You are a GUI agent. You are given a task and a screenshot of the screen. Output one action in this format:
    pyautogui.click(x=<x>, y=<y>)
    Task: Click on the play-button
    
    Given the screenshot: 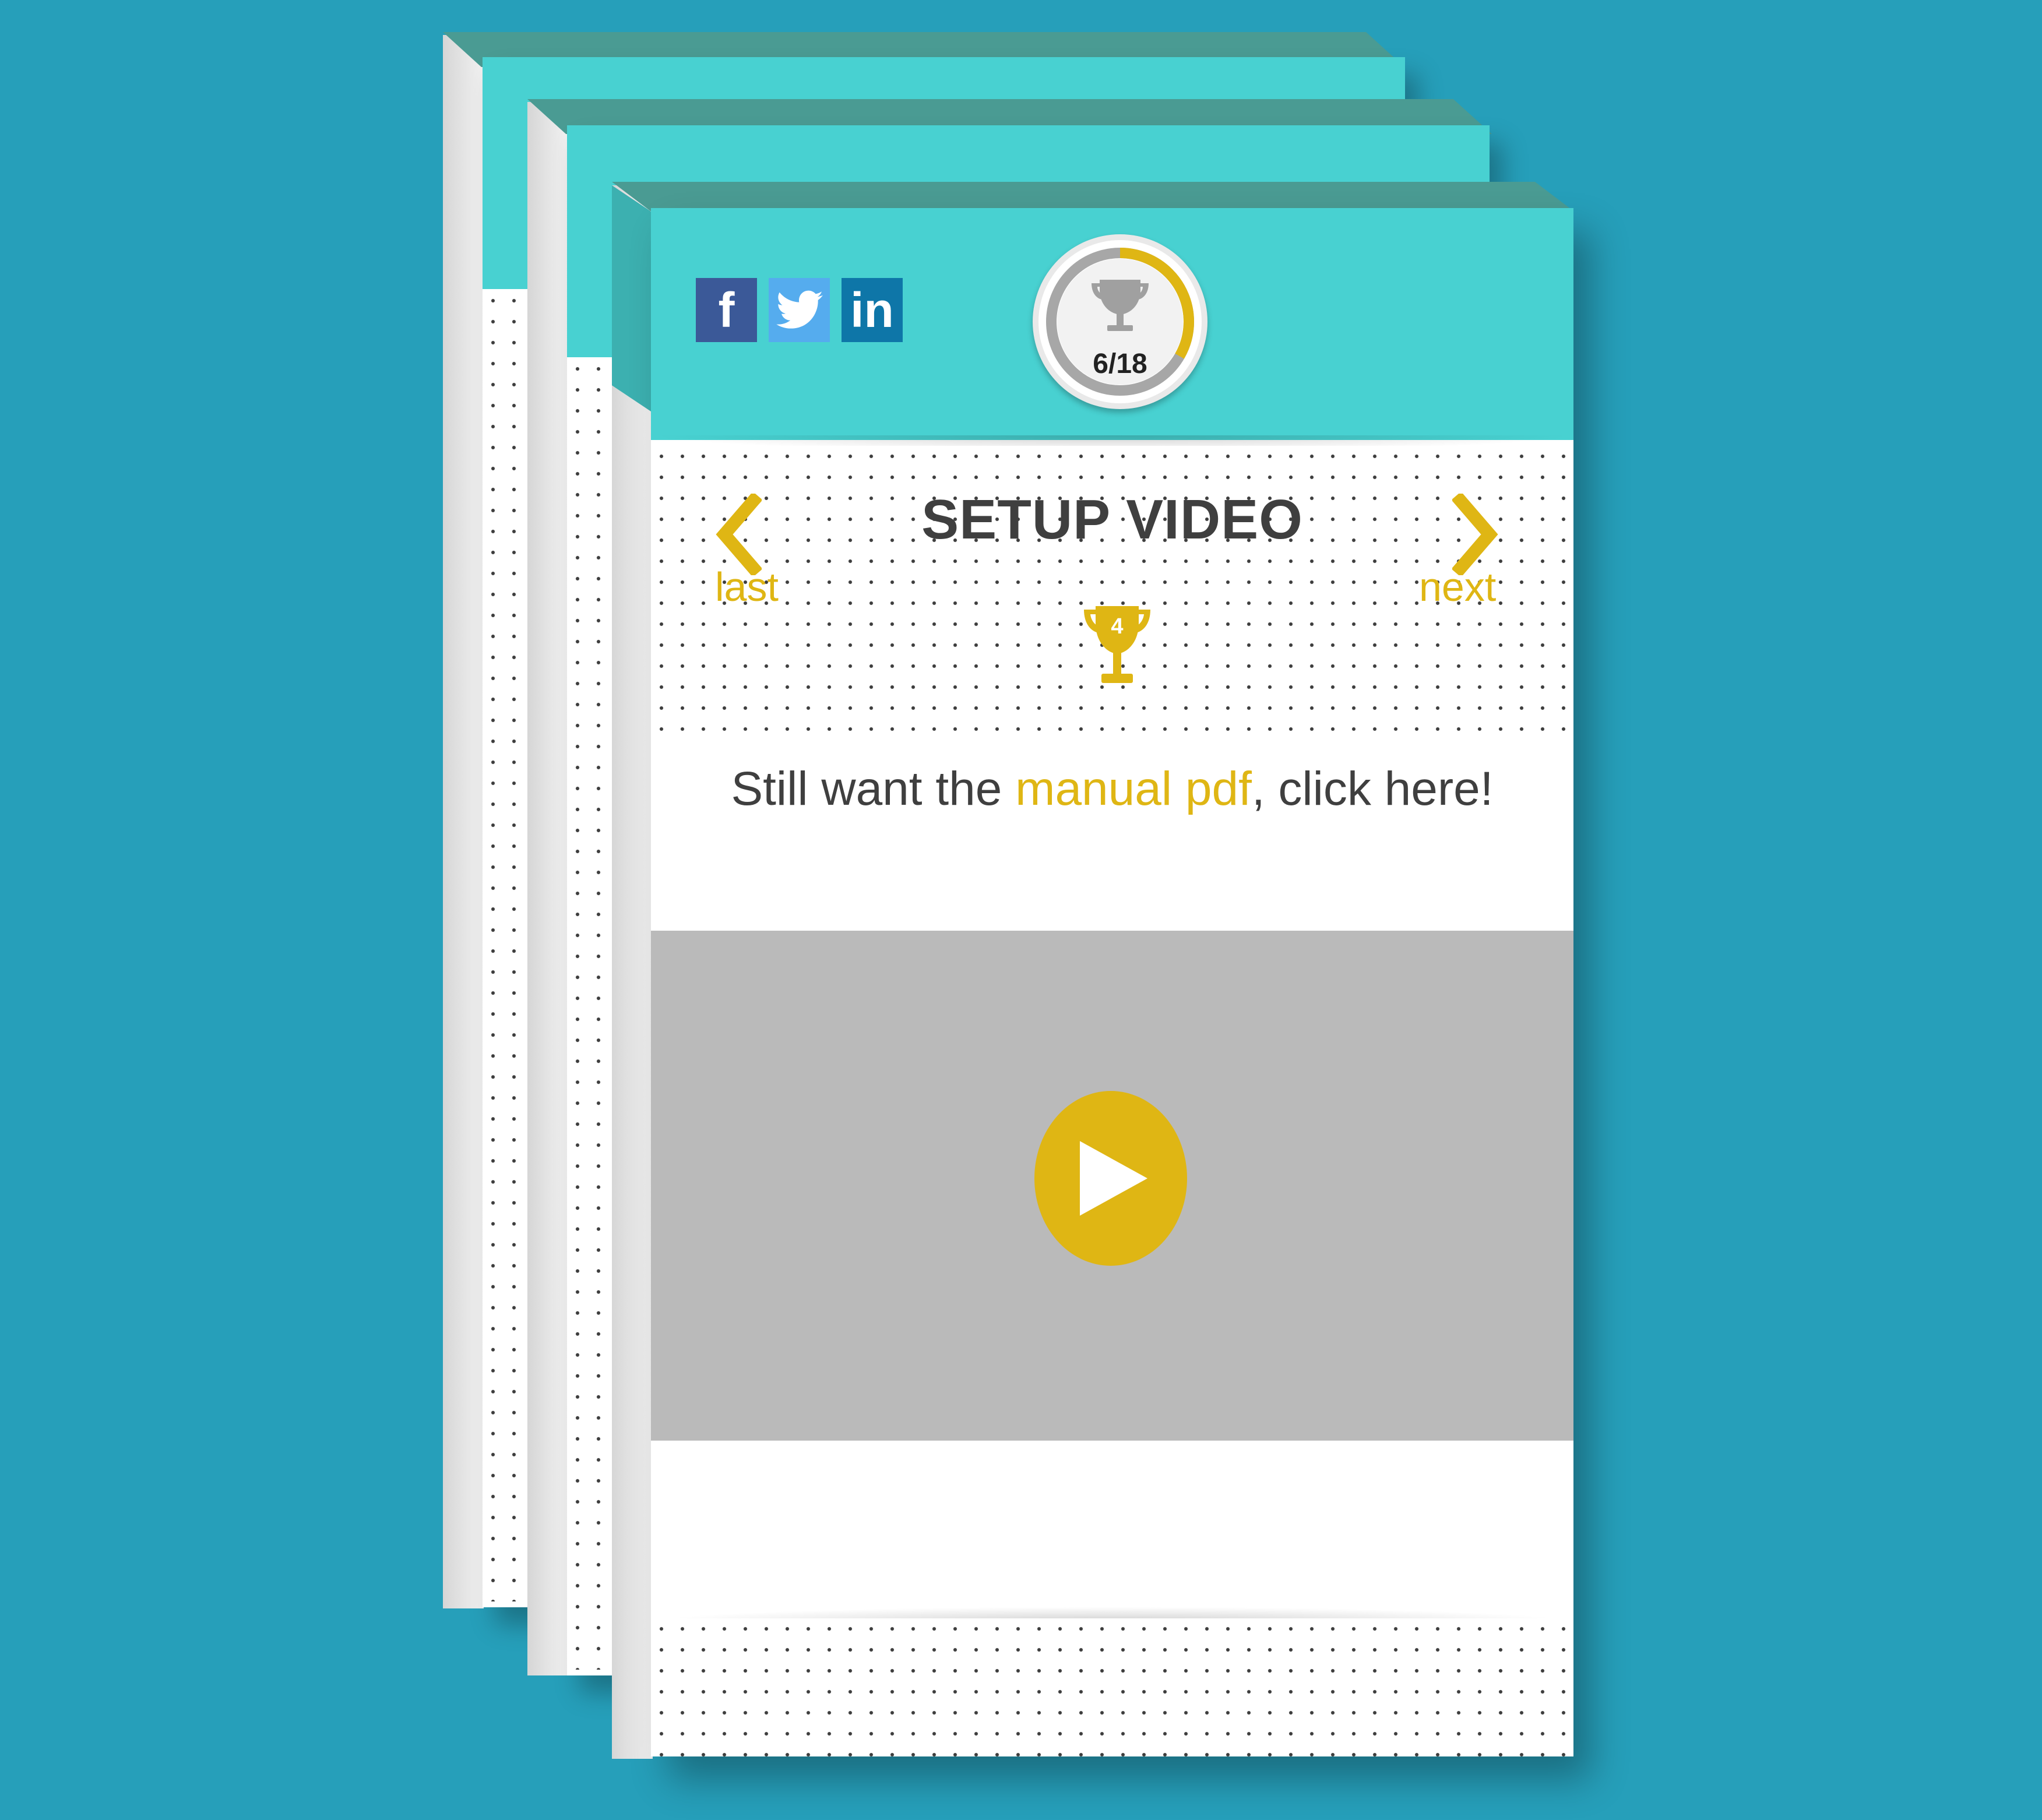 What is the action you would take?
    pyautogui.click(x=1110, y=1178)
    